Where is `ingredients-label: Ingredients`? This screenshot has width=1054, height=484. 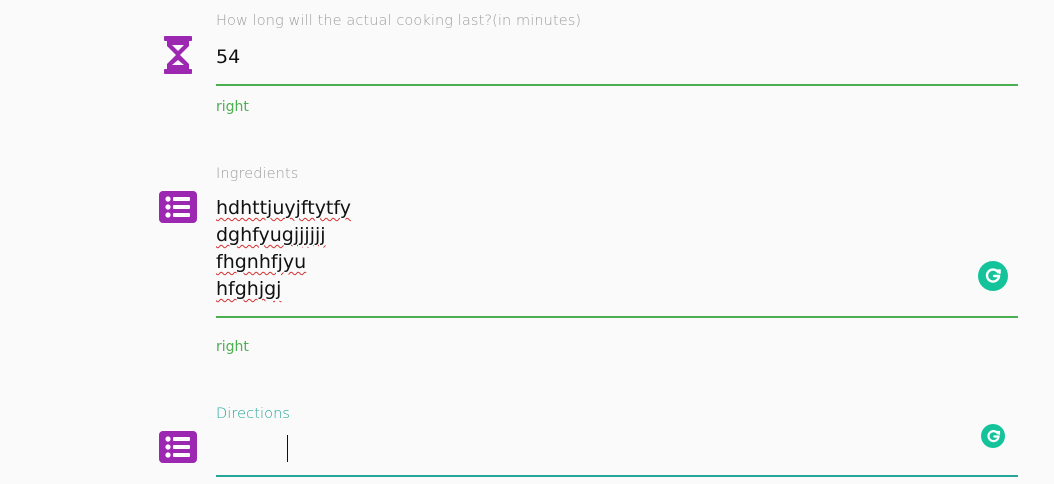 ingredients-label: Ingredients is located at coordinates (257, 174).